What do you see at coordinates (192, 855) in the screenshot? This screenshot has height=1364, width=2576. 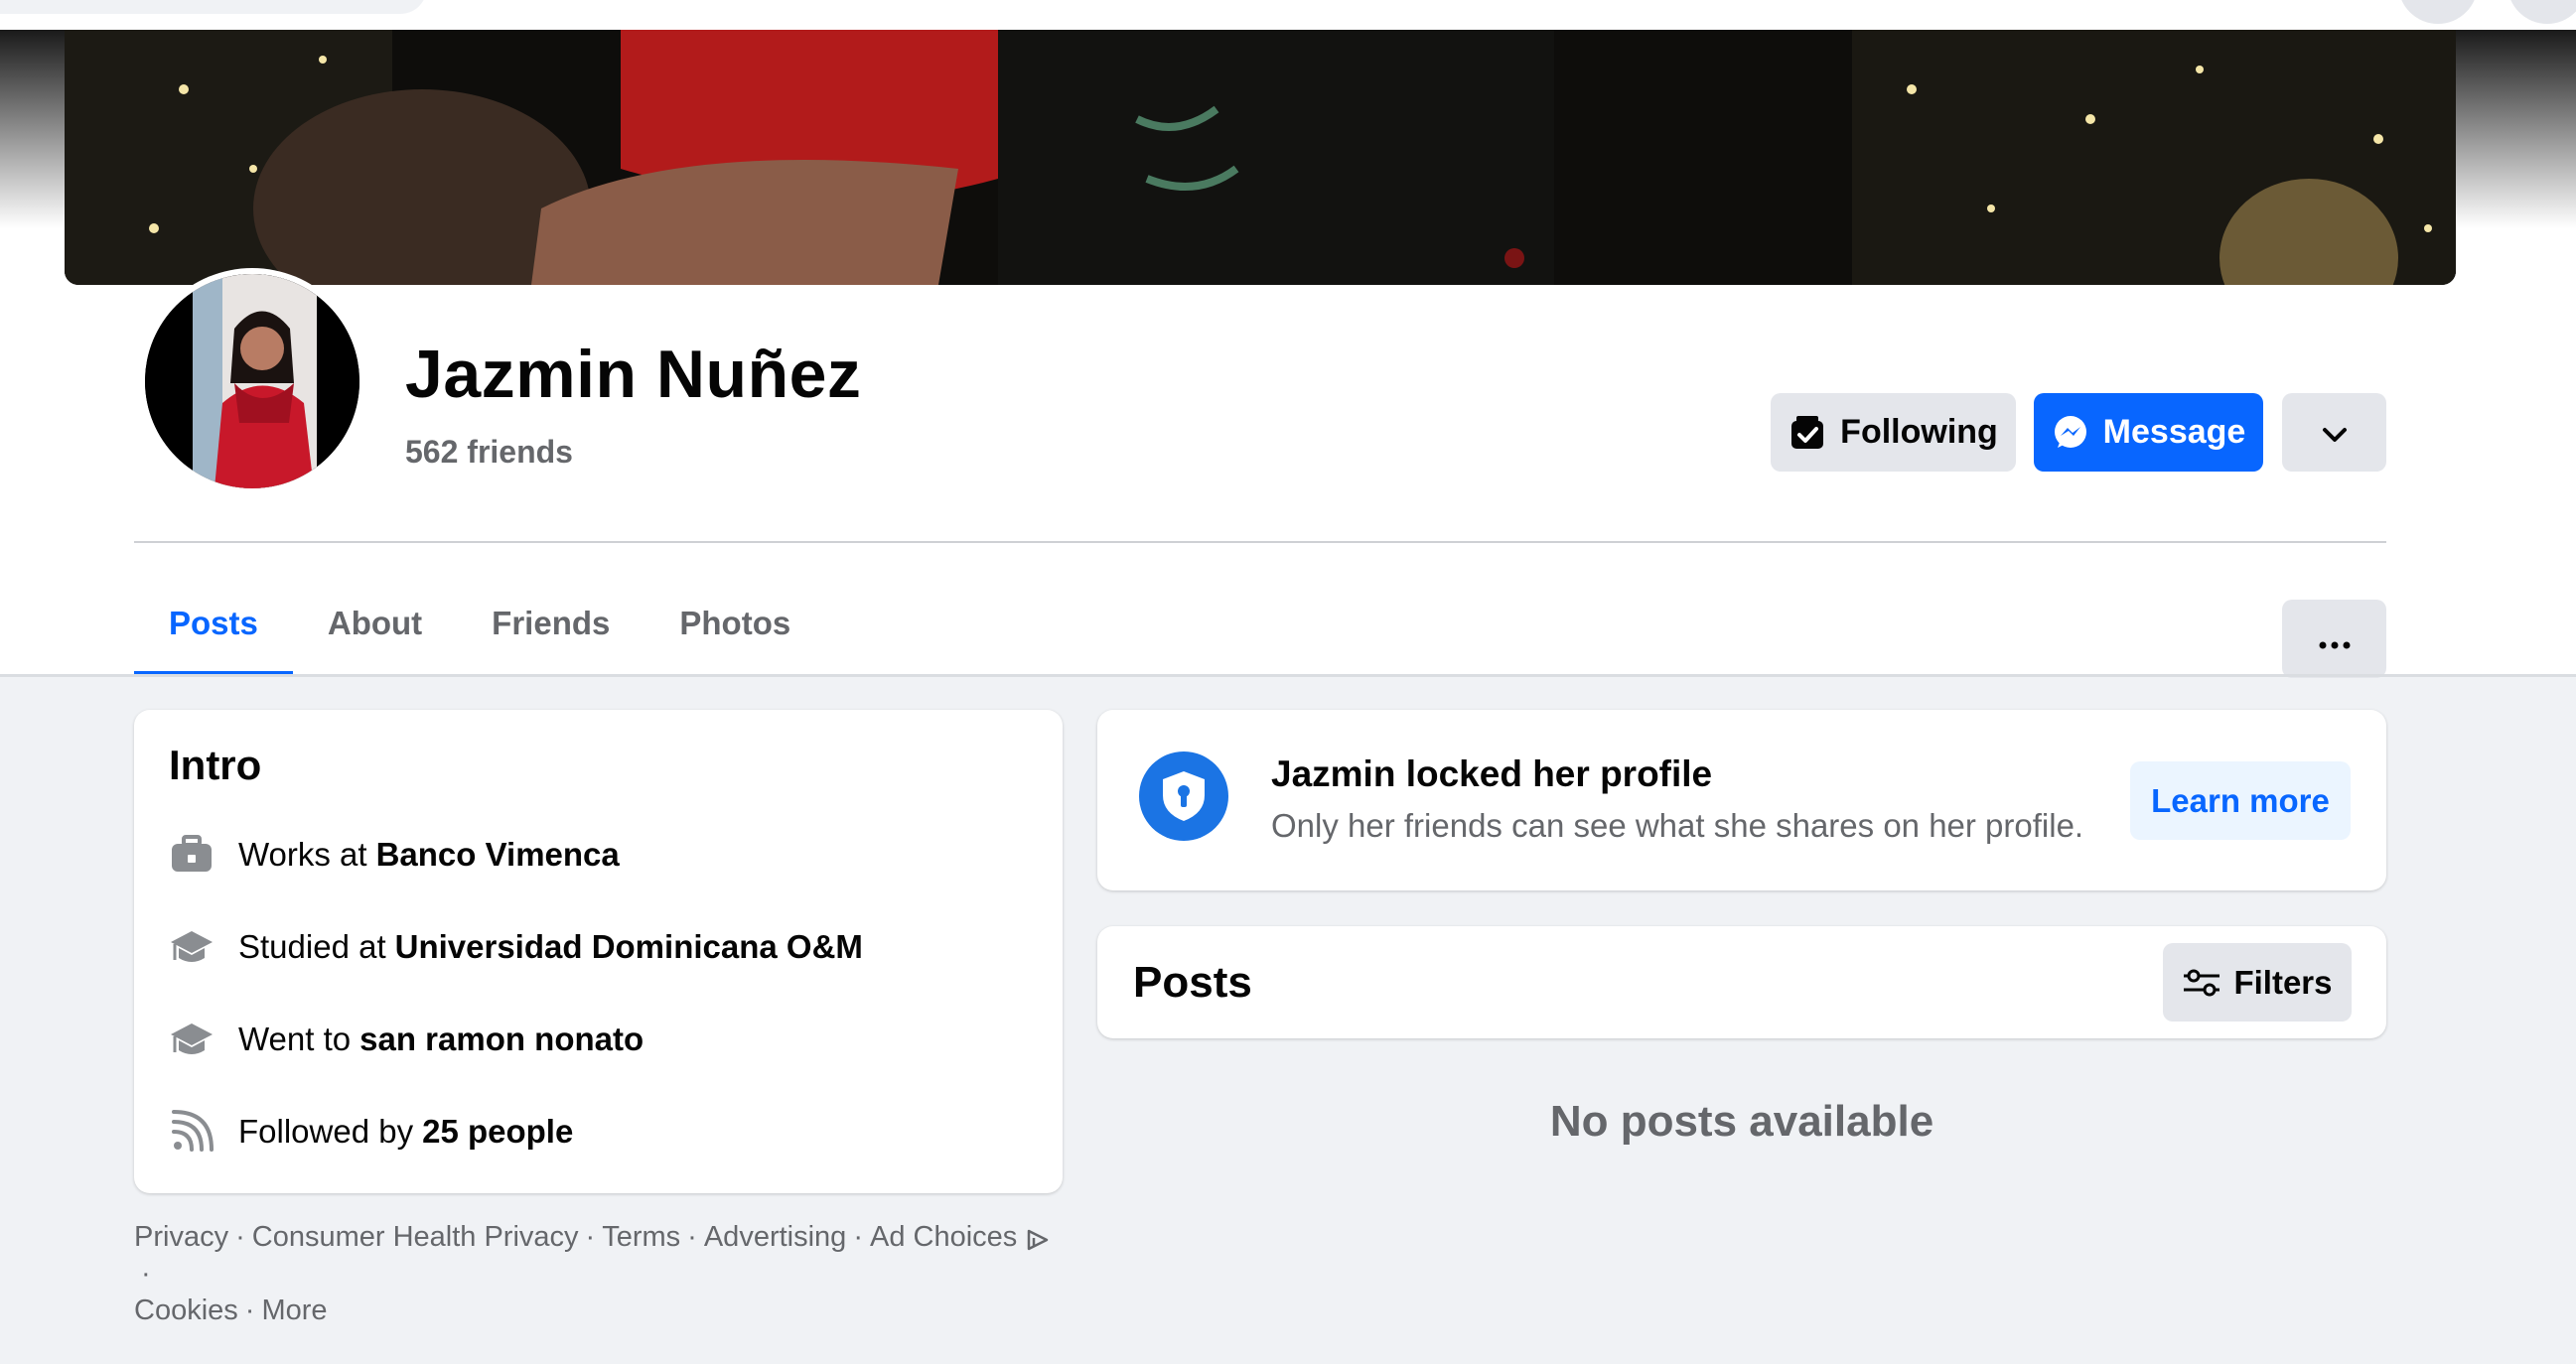 I see `briefcase-icon` at bounding box center [192, 855].